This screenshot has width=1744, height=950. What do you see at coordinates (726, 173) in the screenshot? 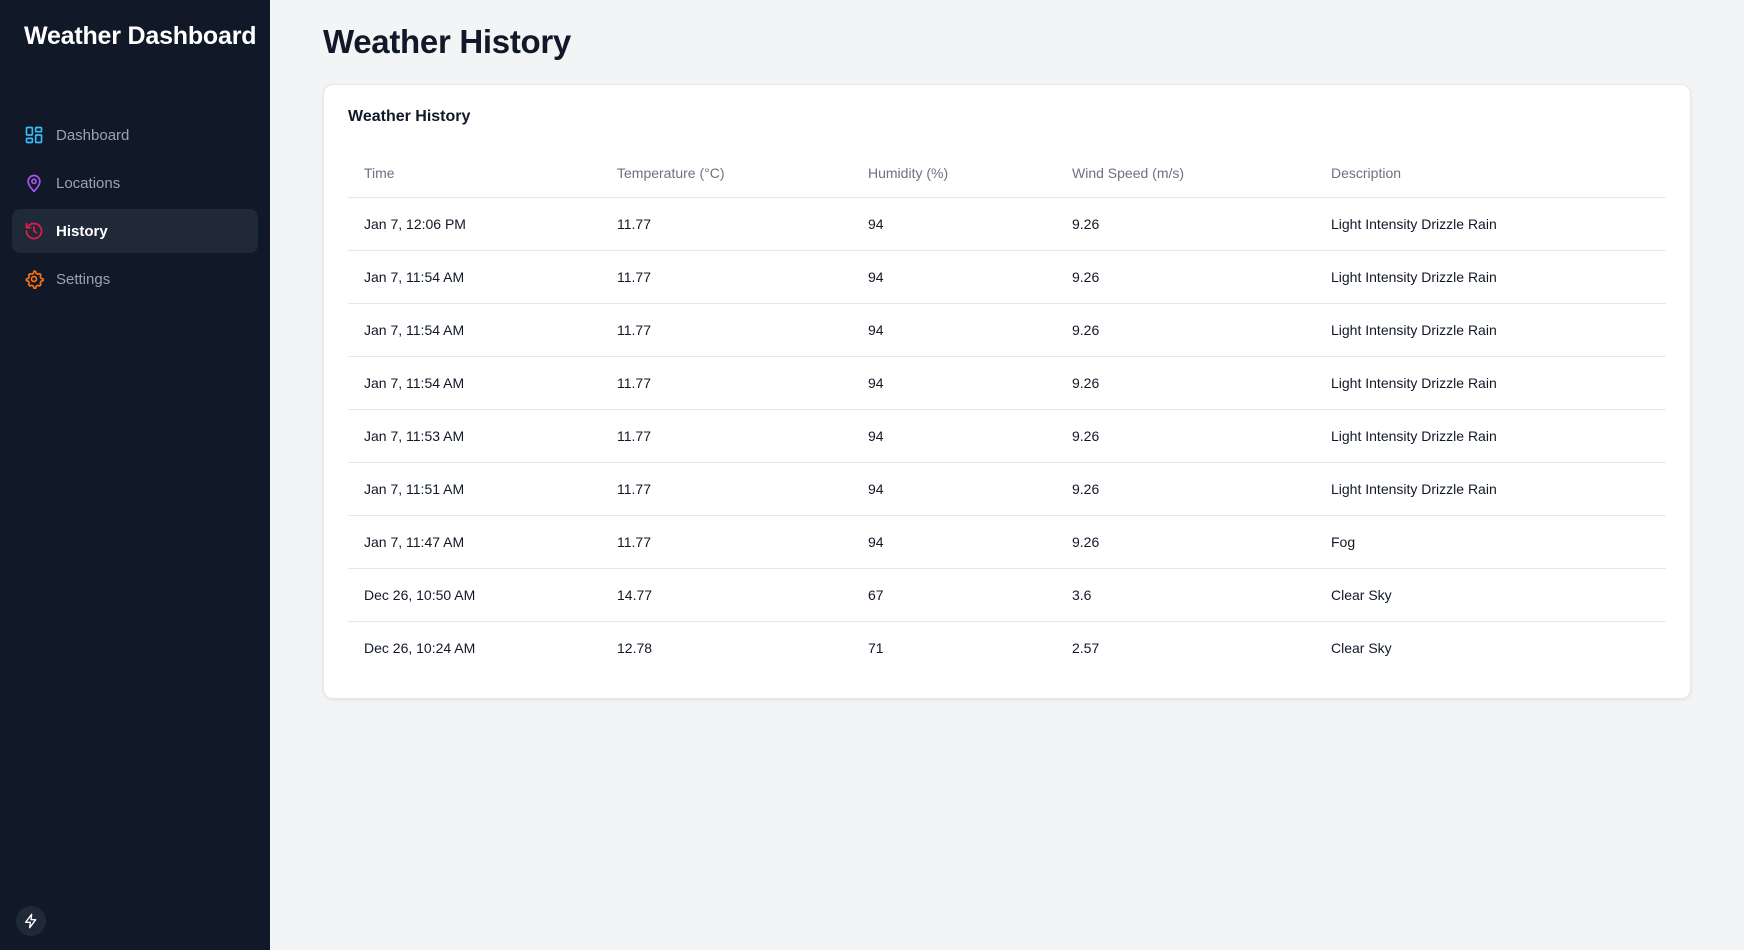
I see `column-header-temperature: Temperature (°C)` at bounding box center [726, 173].